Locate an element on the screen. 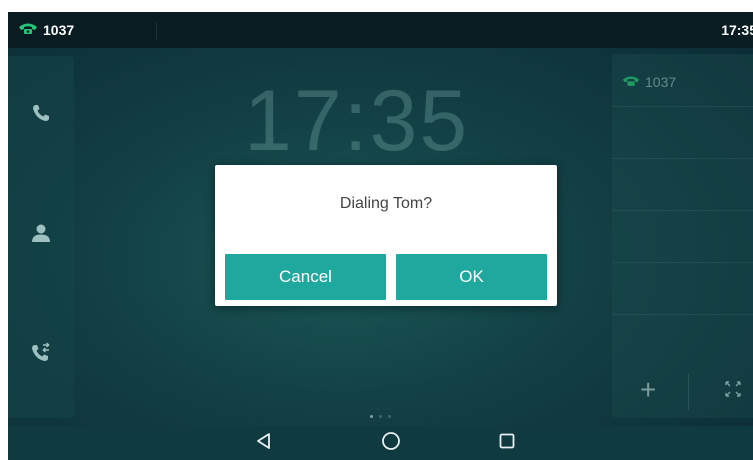 The width and height of the screenshot is (753, 460). back-button is located at coordinates (264, 443).